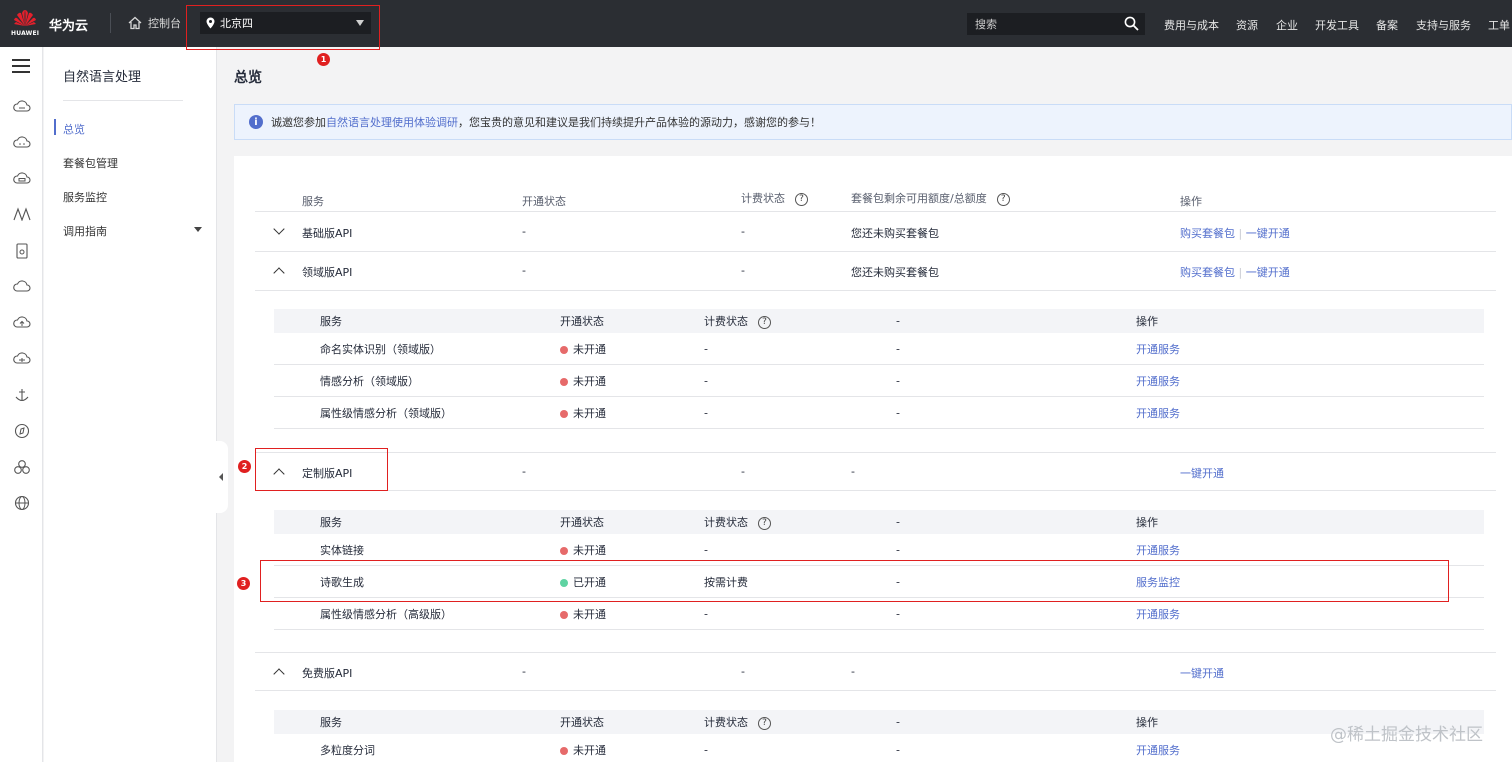  I want to click on ai-model-icon, so click(22, 215).